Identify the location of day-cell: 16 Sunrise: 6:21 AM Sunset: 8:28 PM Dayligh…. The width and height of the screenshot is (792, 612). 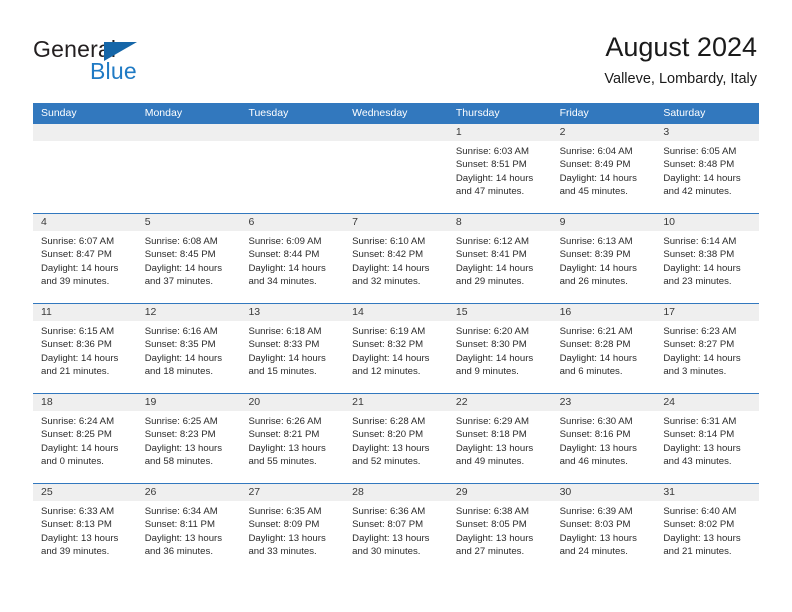
(603, 348).